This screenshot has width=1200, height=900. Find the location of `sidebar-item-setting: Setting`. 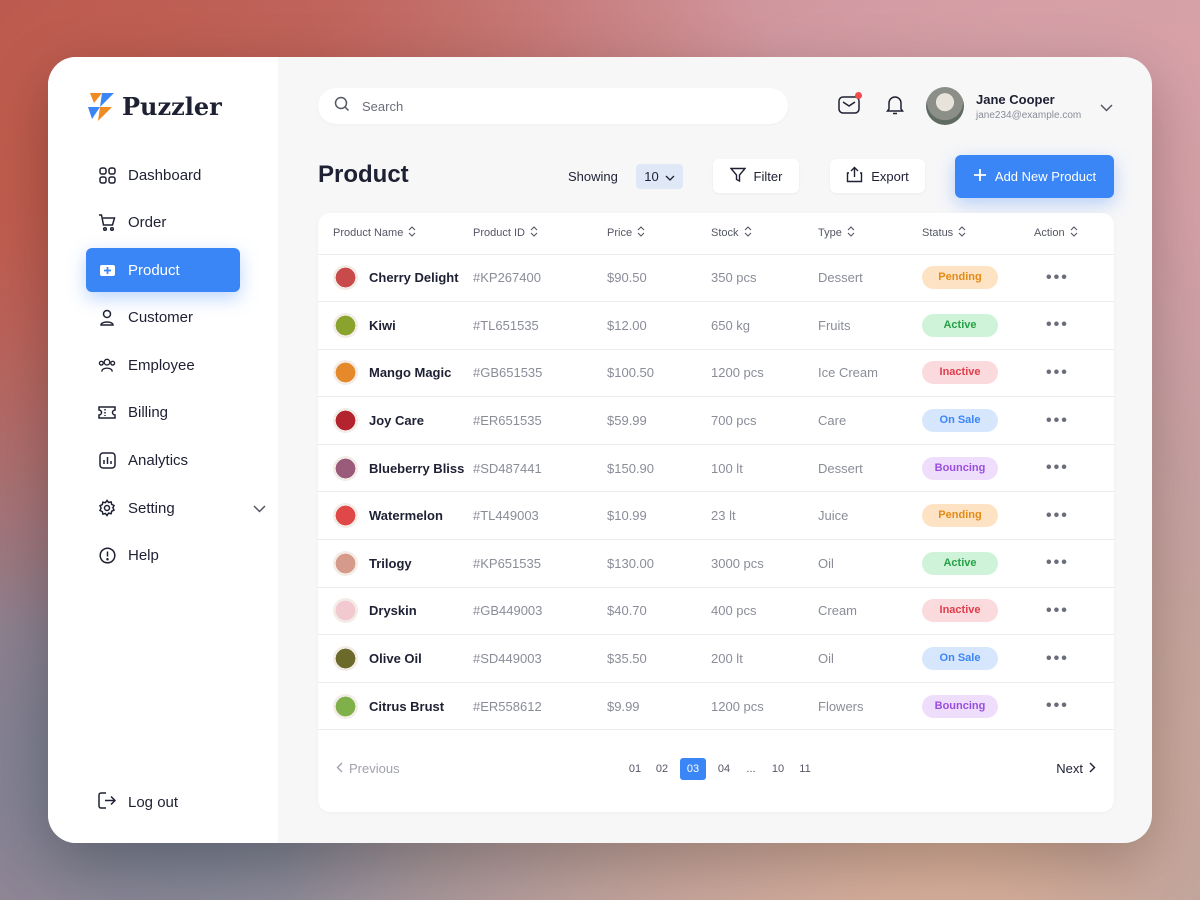

sidebar-item-setting: Setting is located at coordinates (176, 508).